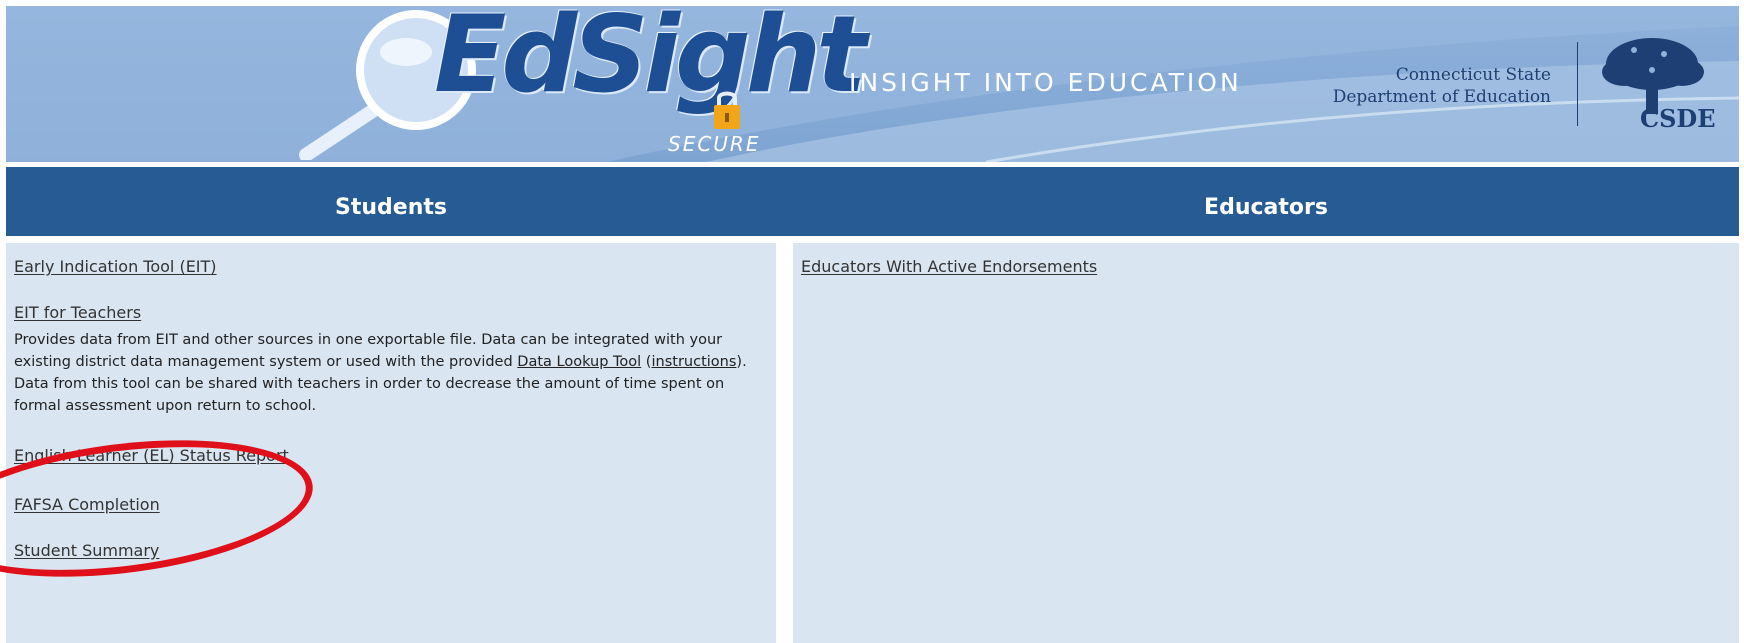 The width and height of the screenshot is (1744, 643). I want to click on category-nav: Students Educators, so click(872, 201).